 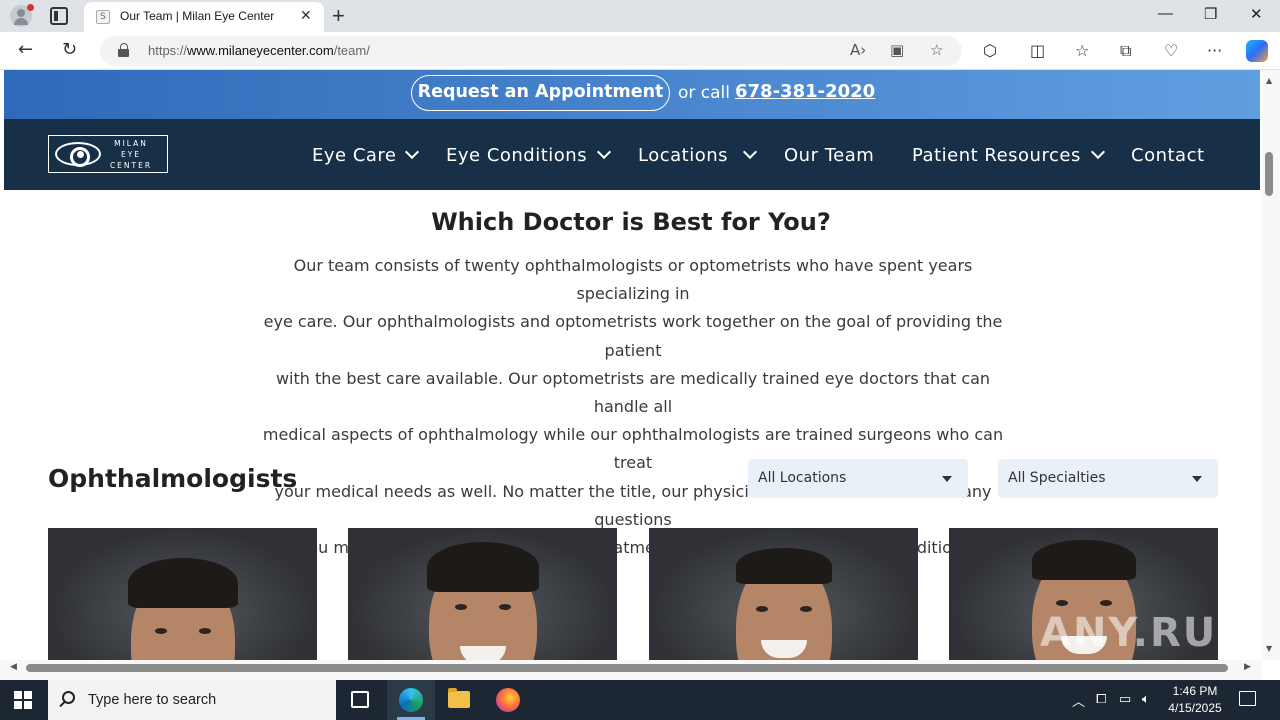 I want to click on scroll-up-icon: ▲, so click(x=1269, y=80).